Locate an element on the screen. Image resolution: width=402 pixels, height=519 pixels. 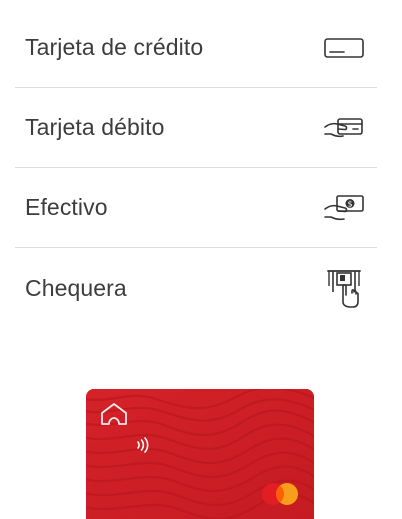
cash-hand-icon: $ is located at coordinates (344, 208).